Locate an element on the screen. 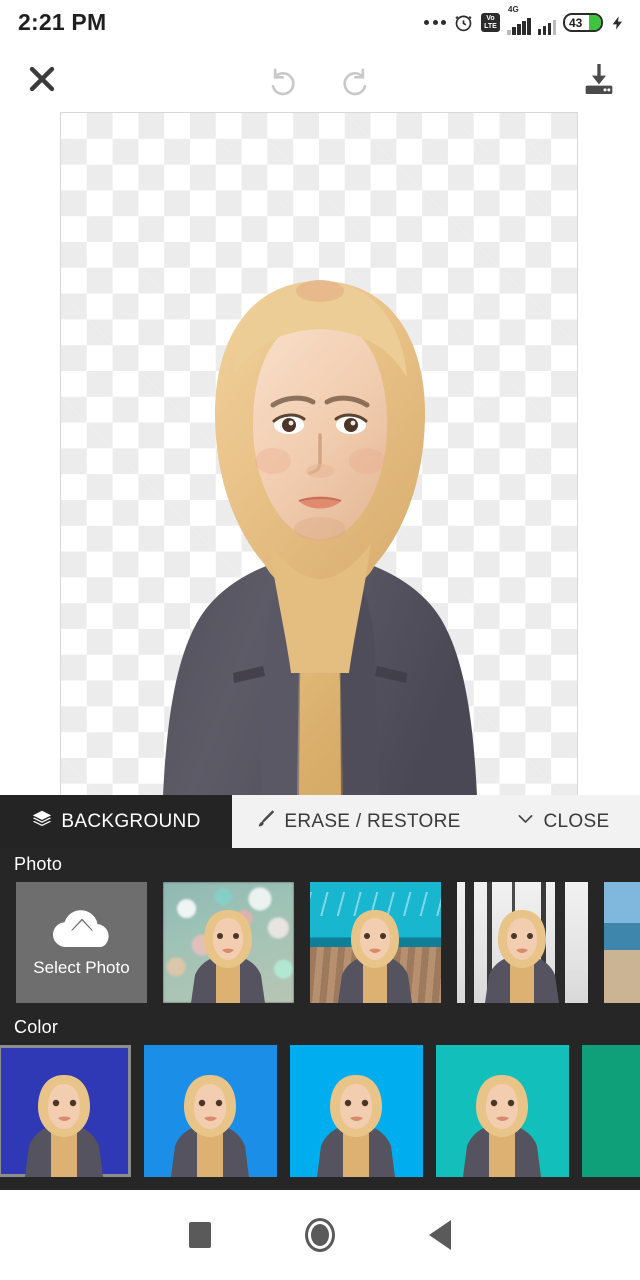 The width and height of the screenshot is (640, 1280). photo-thumb-pier is located at coordinates (375, 942).